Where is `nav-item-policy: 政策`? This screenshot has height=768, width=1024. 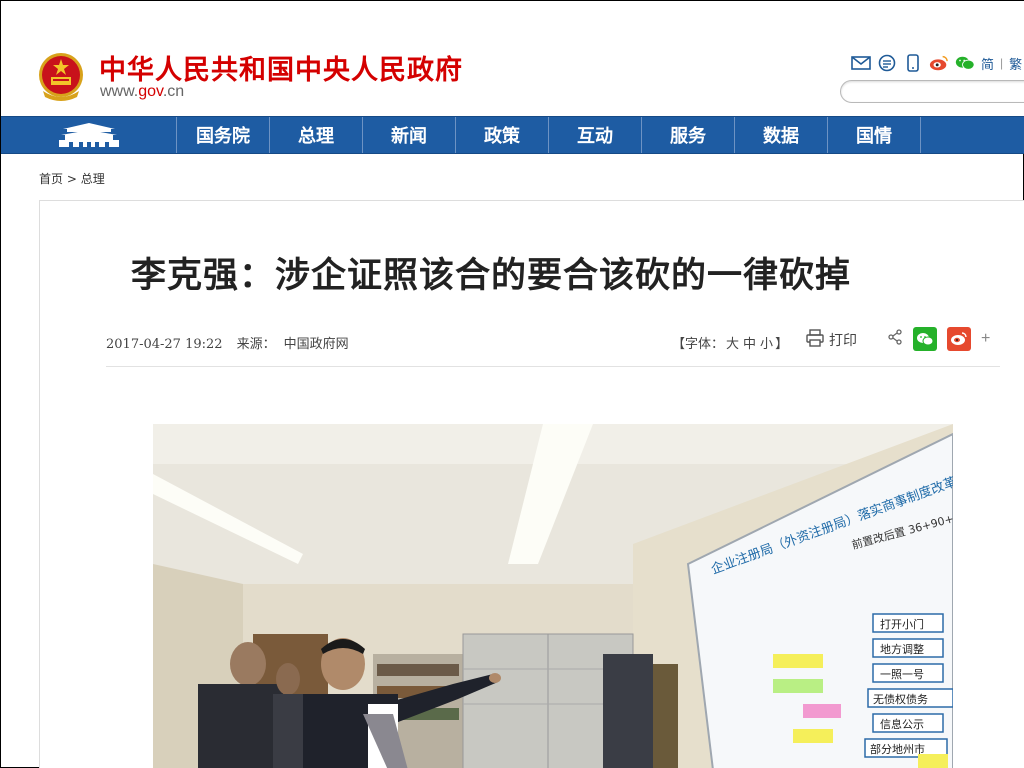
nav-item-policy: 政策 is located at coordinates (502, 135).